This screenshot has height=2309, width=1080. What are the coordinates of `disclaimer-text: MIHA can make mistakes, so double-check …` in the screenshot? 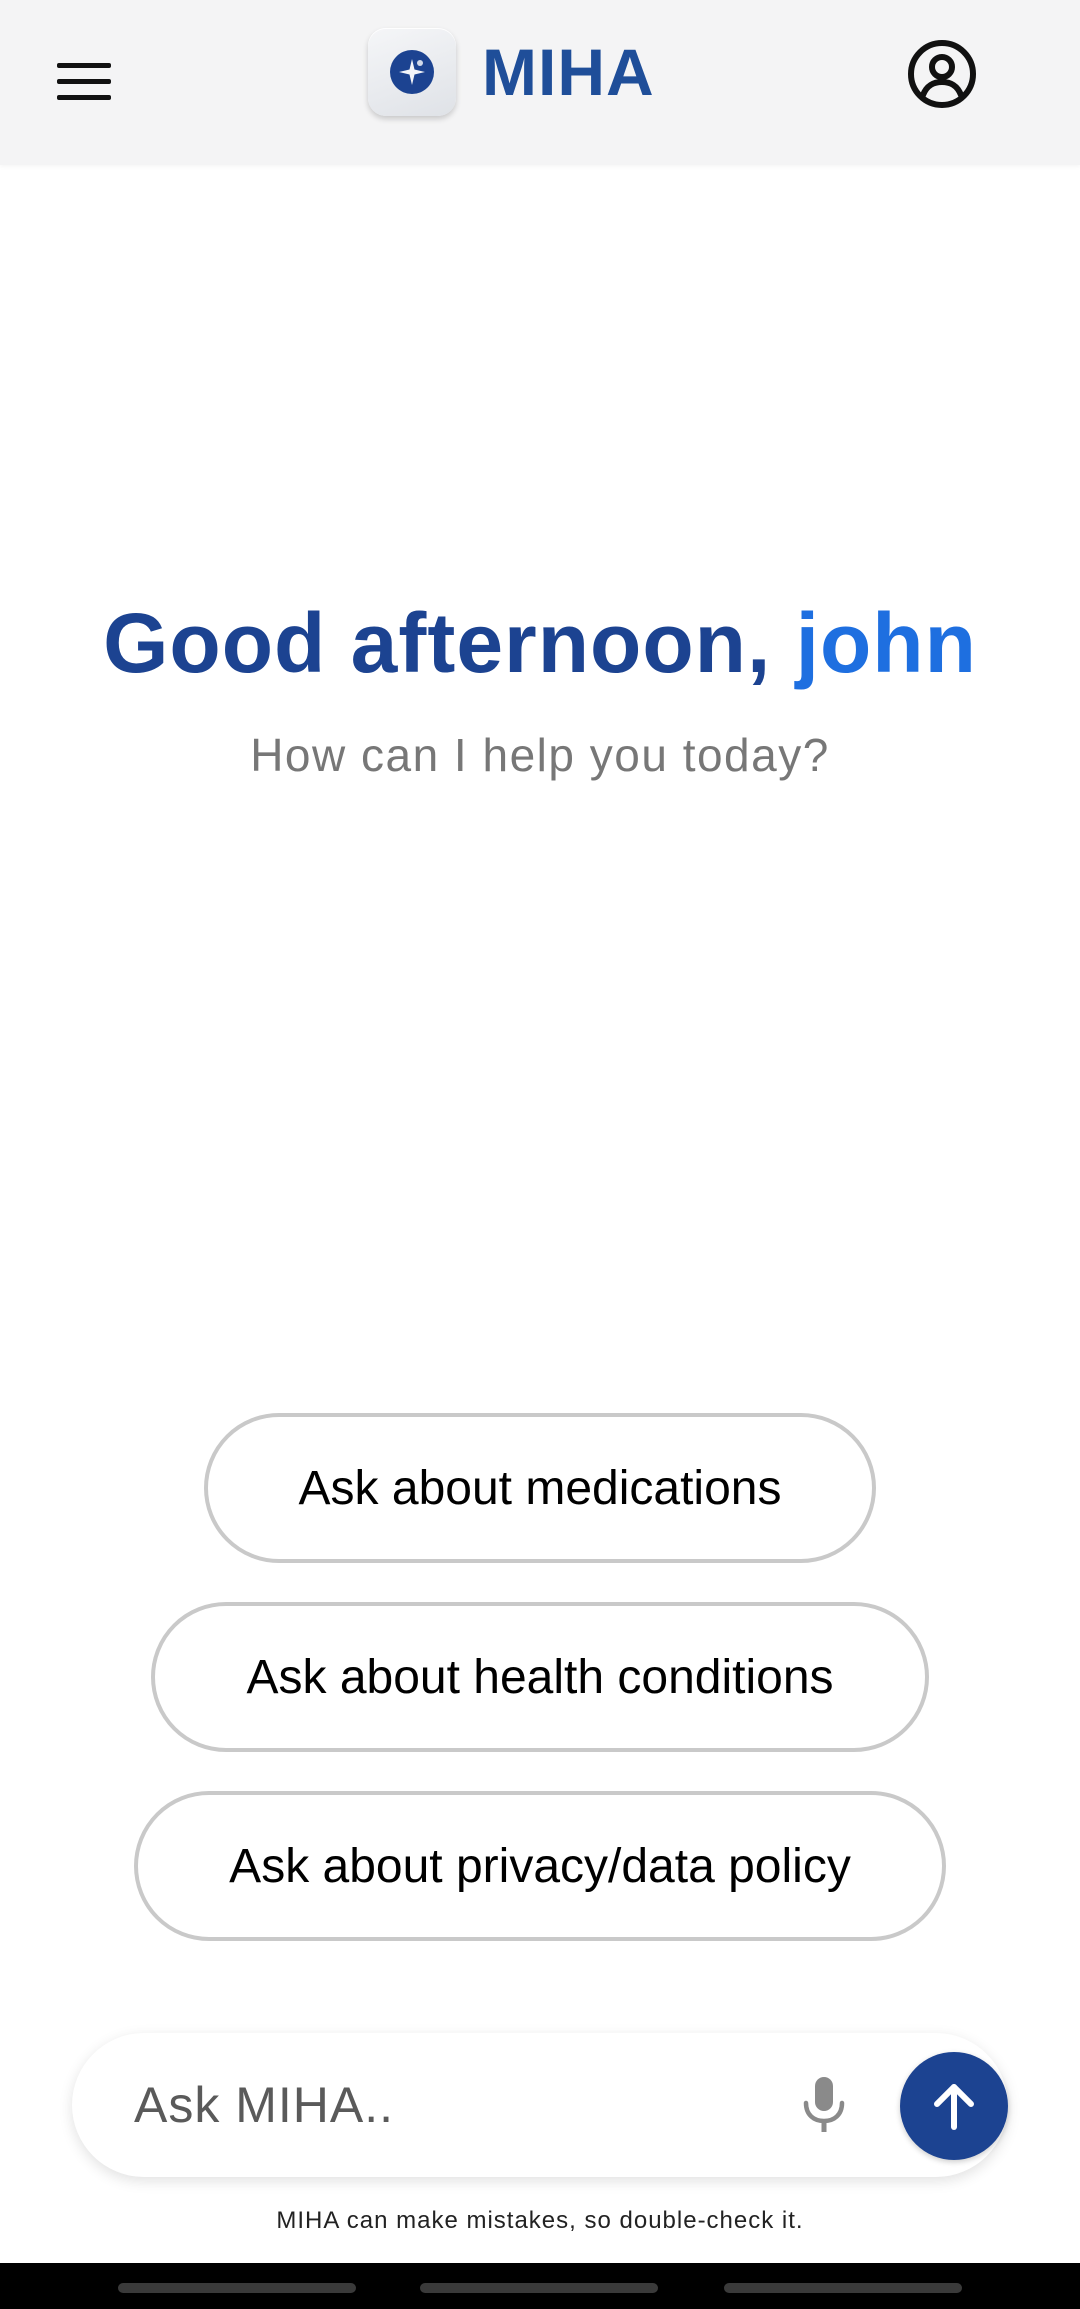 It's located at (540, 2220).